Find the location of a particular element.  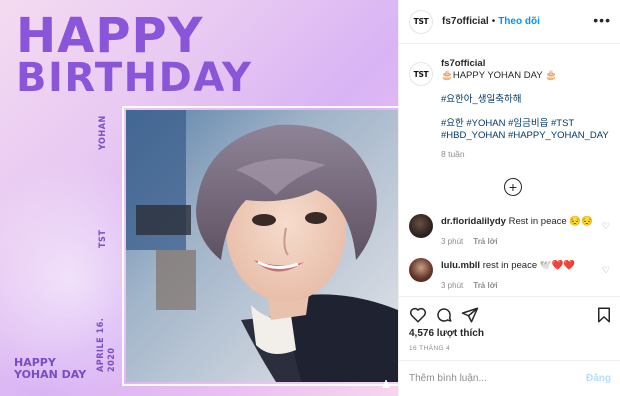

caption-username: fs7official is located at coordinates (463, 63).